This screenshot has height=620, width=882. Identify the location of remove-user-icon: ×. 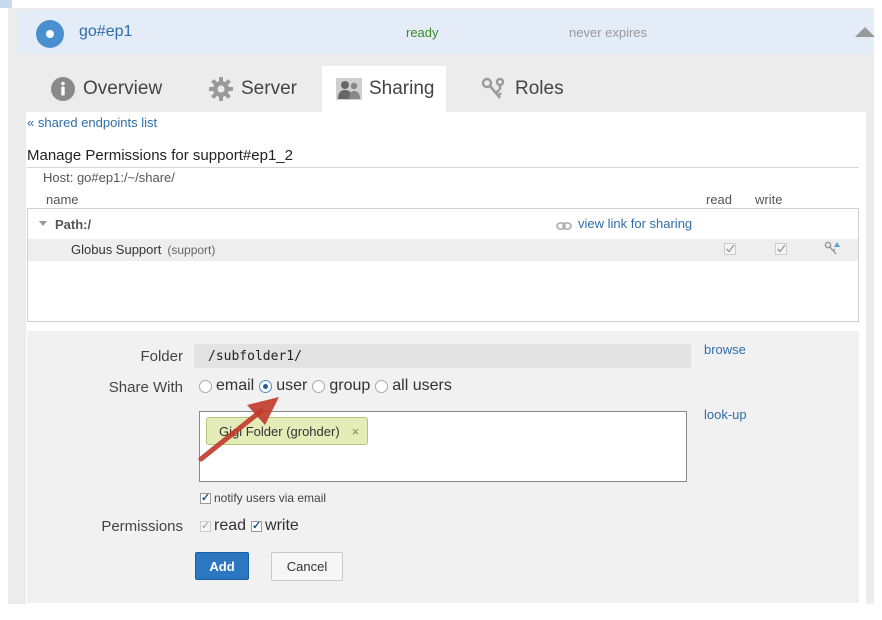
(356, 431).